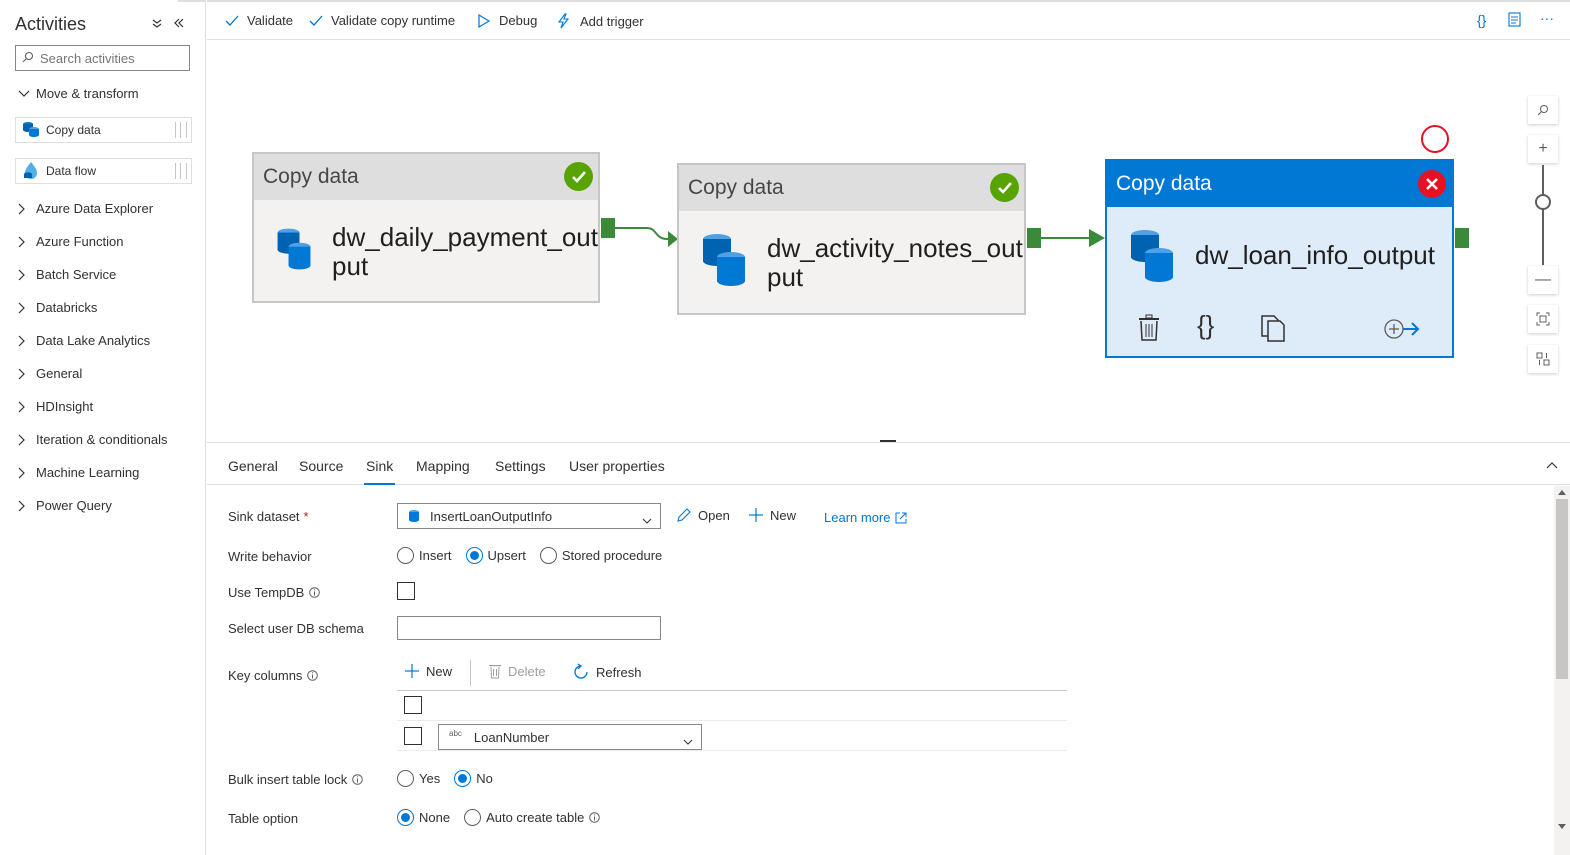  Describe the element at coordinates (65, 505) in the screenshot. I see `category-item: Power Query` at that location.